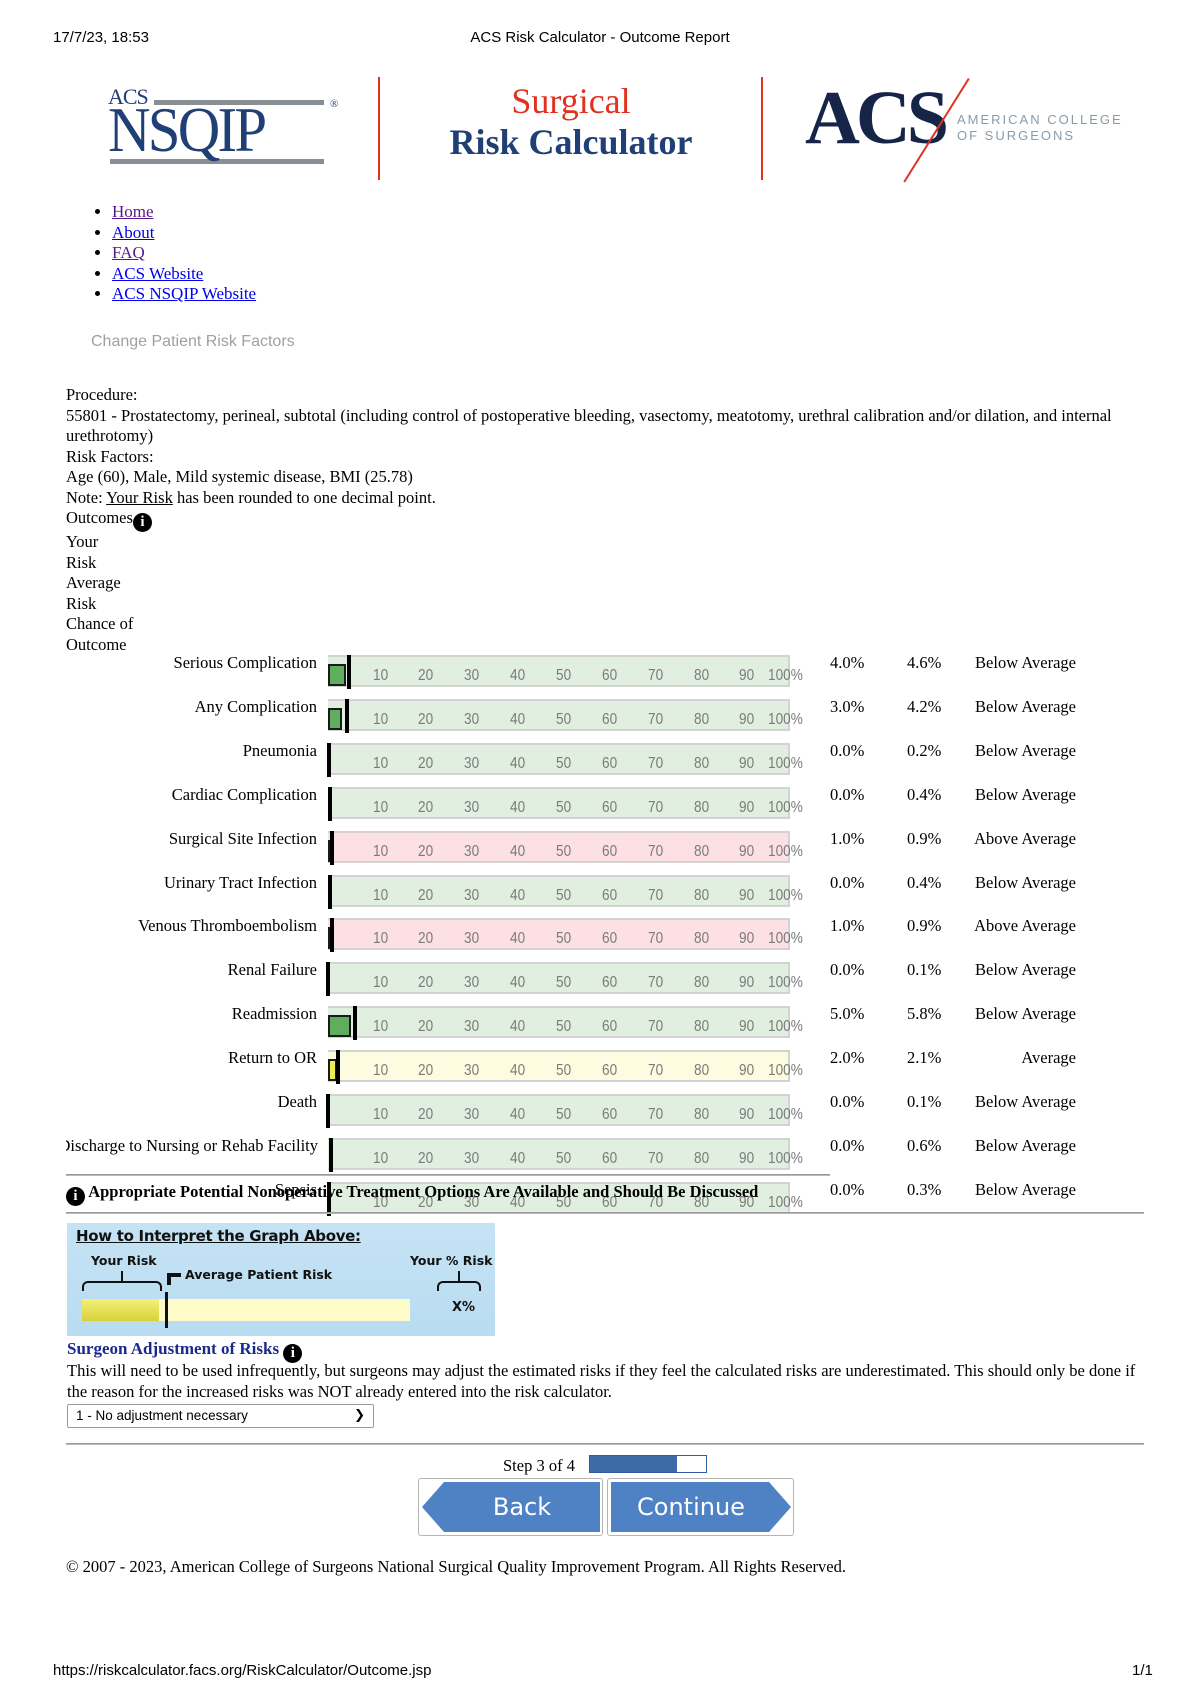 The image size is (1200, 1698). I want to click on nav-item-home: Home, so click(184, 212).